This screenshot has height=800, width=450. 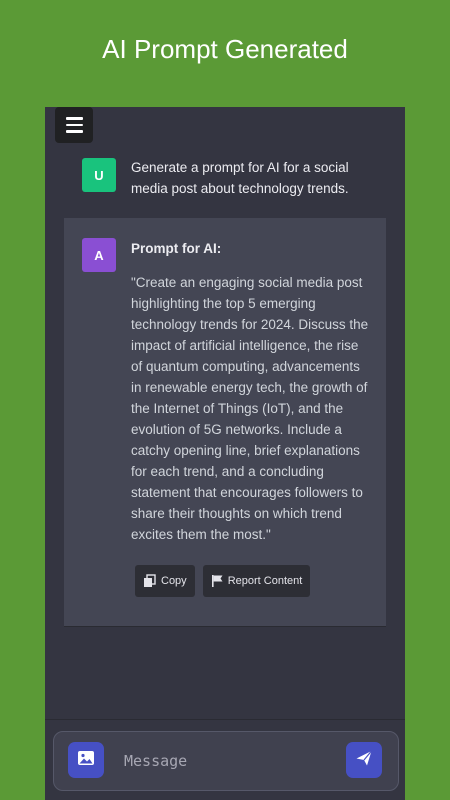 I want to click on attach-image-button, so click(x=86, y=760).